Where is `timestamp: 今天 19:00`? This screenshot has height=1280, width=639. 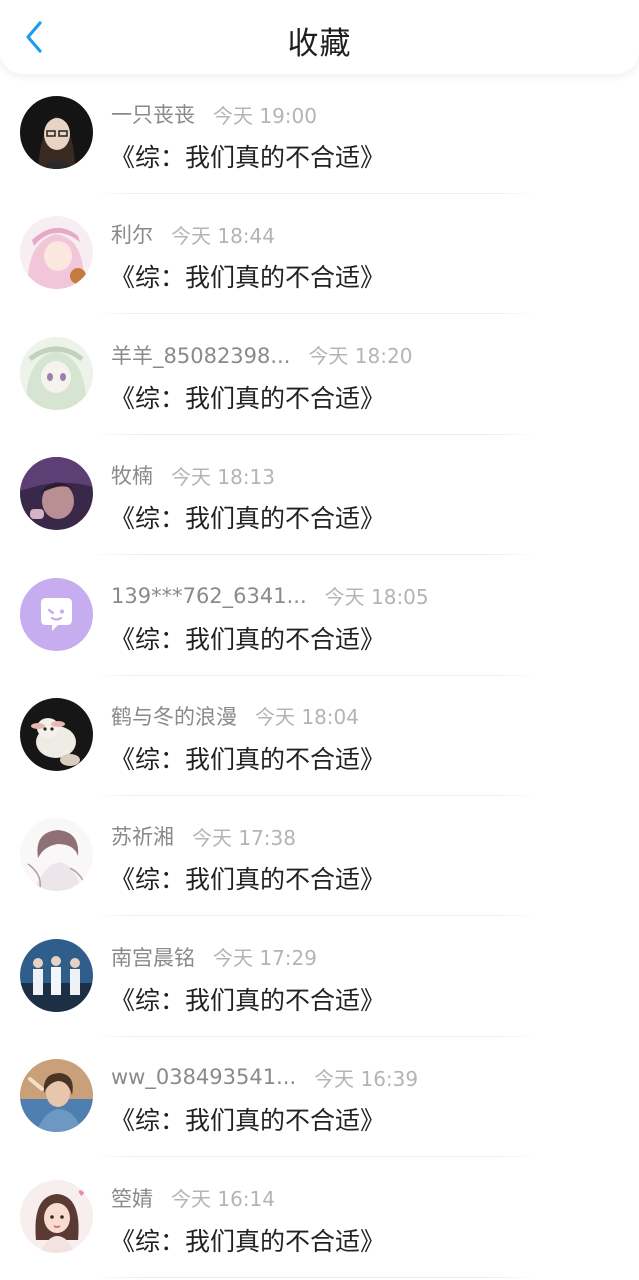
timestamp: 今天 19:00 is located at coordinates (265, 115).